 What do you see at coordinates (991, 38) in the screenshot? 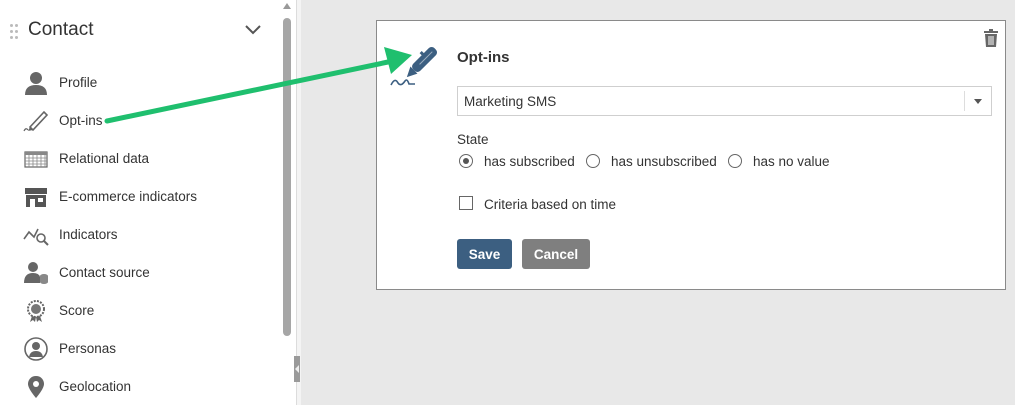
I see `trash-icon` at bounding box center [991, 38].